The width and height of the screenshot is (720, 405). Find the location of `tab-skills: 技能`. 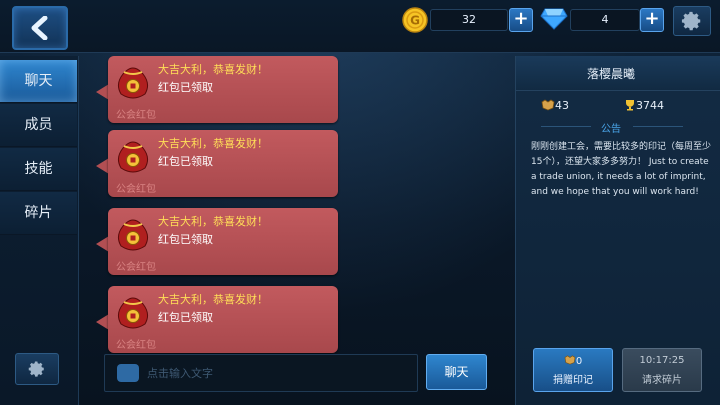

tab-skills: 技能 is located at coordinates (38, 169).